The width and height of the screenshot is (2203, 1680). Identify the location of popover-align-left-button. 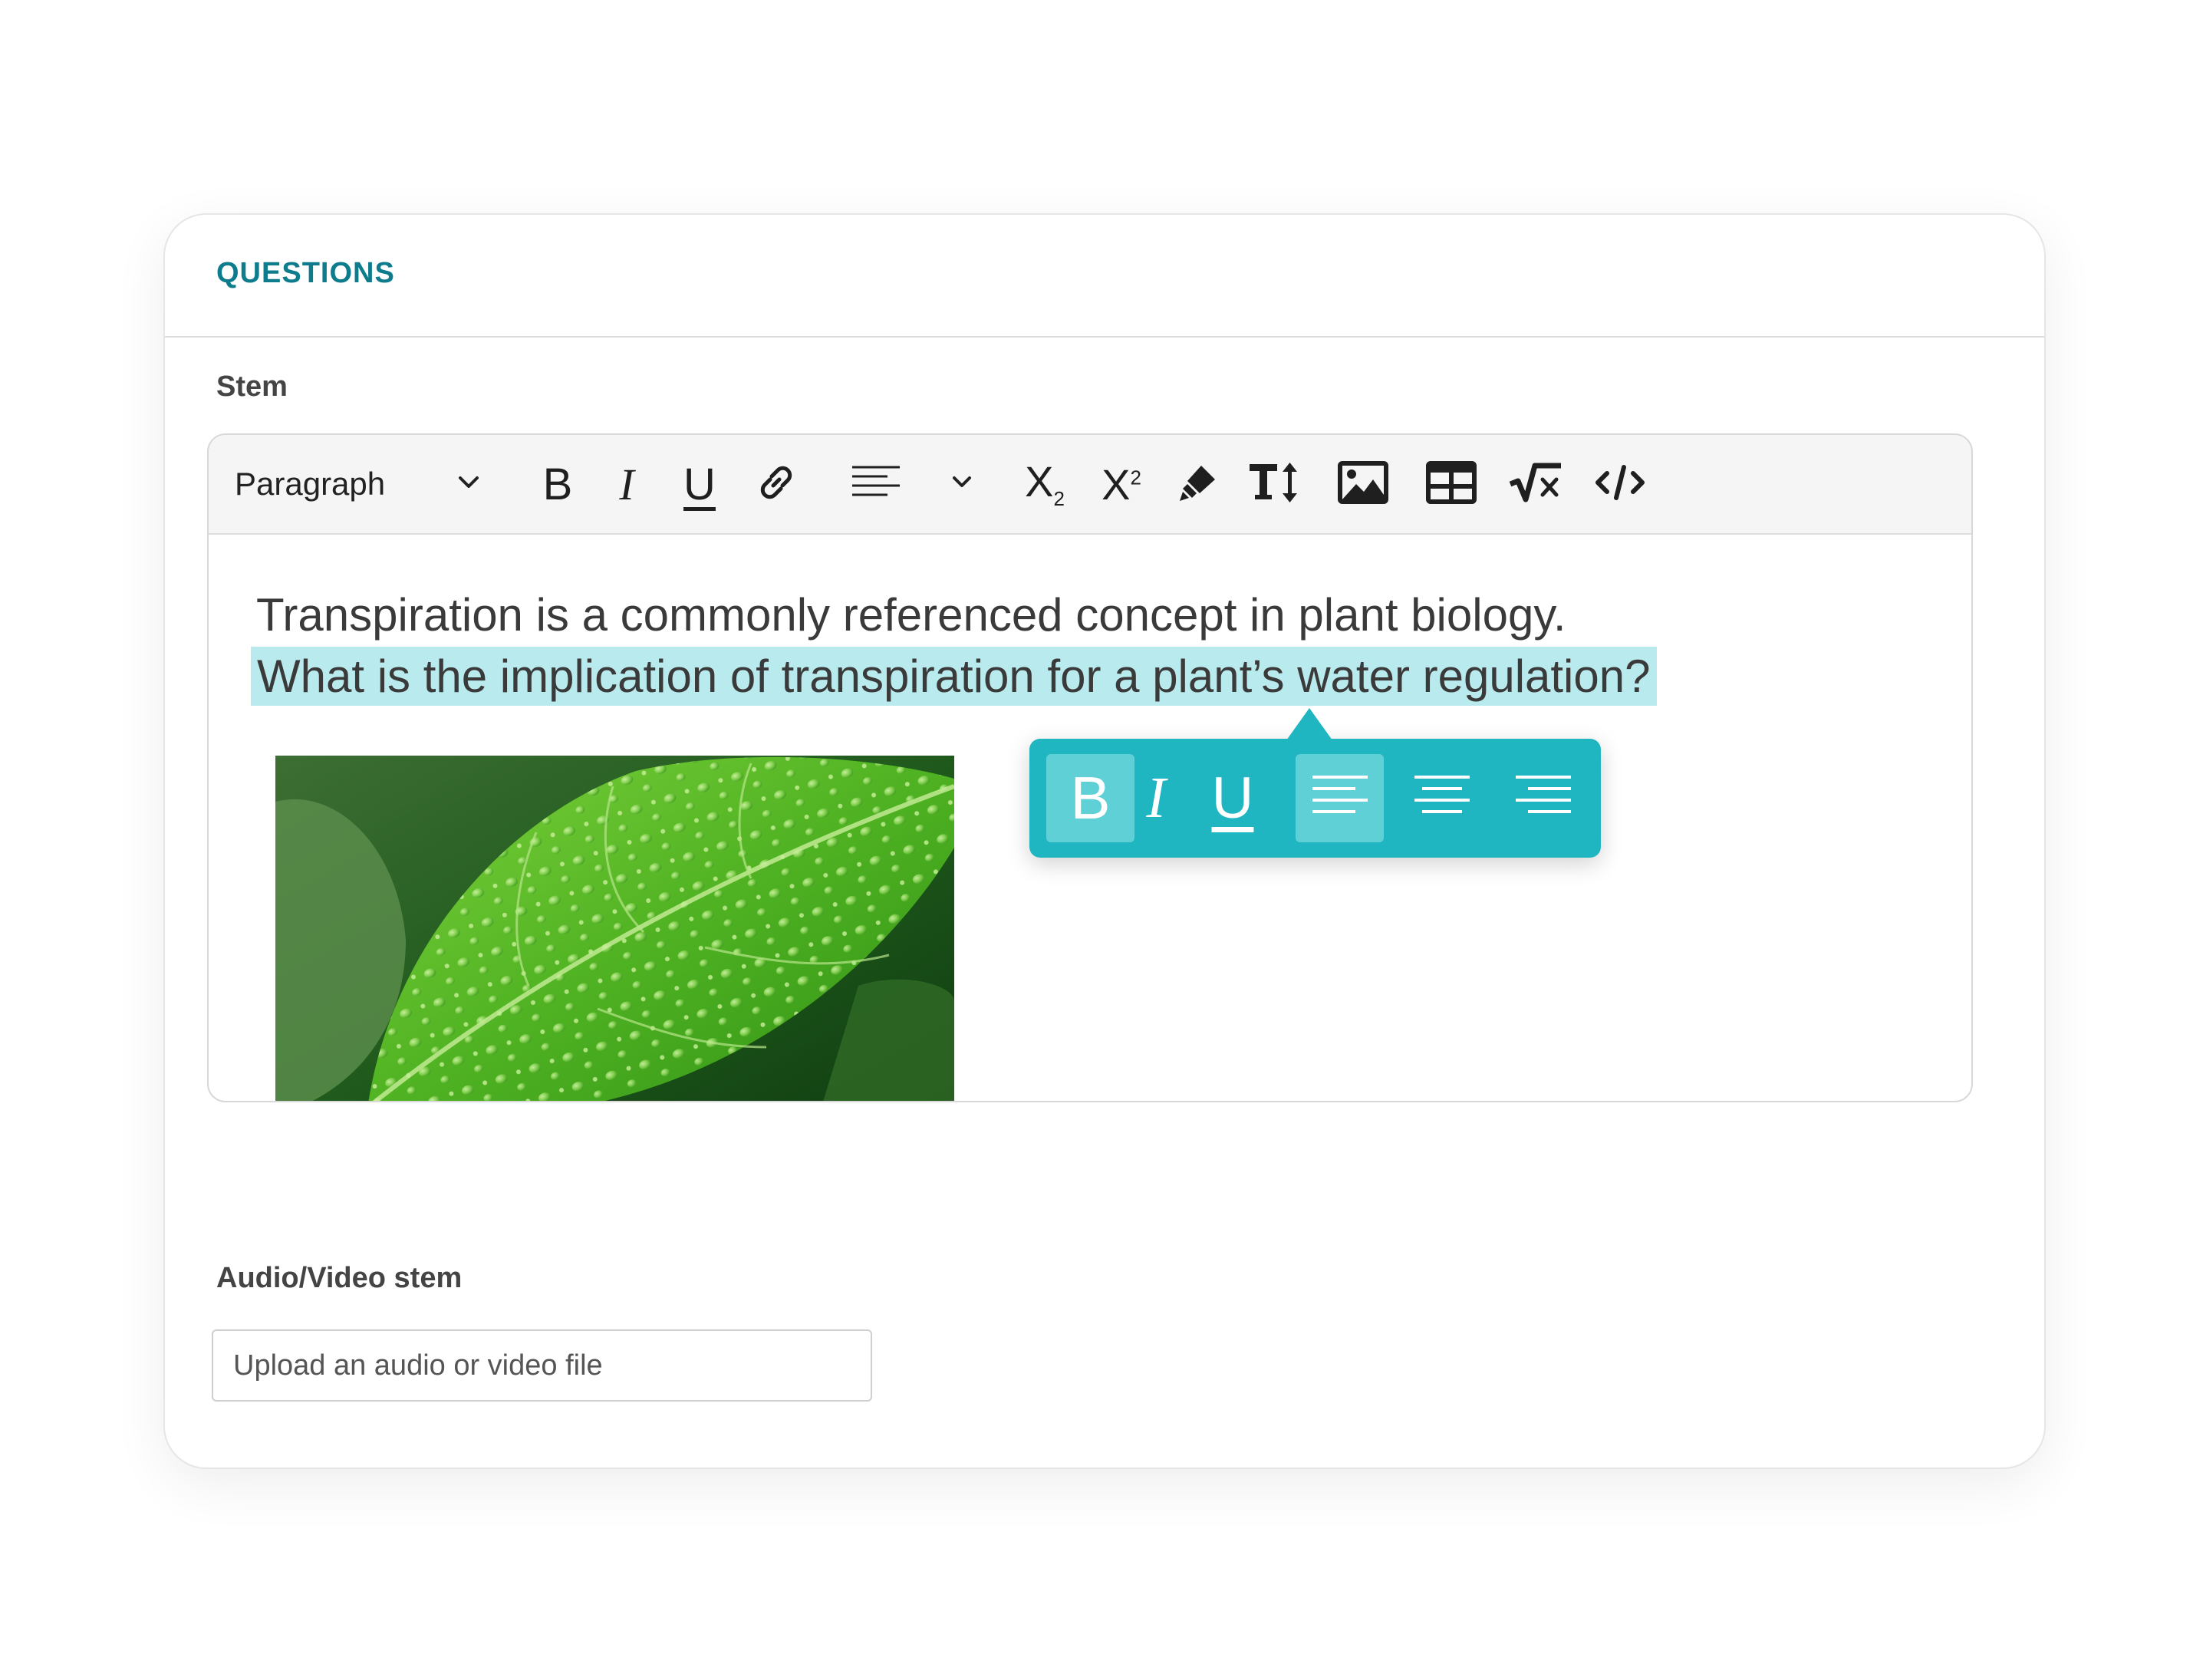
(1340, 798).